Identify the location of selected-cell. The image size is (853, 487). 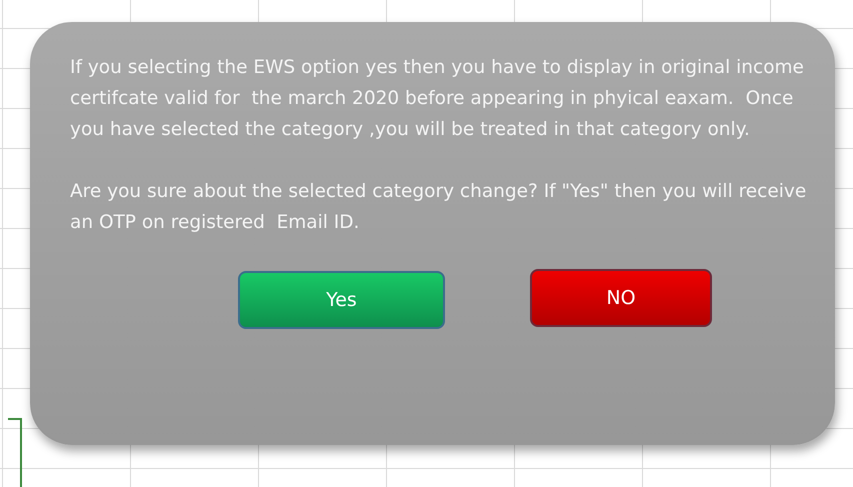
(15, 452).